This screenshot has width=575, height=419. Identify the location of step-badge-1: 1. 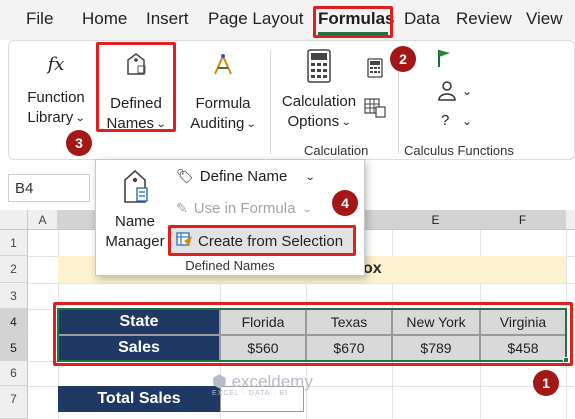
(546, 383).